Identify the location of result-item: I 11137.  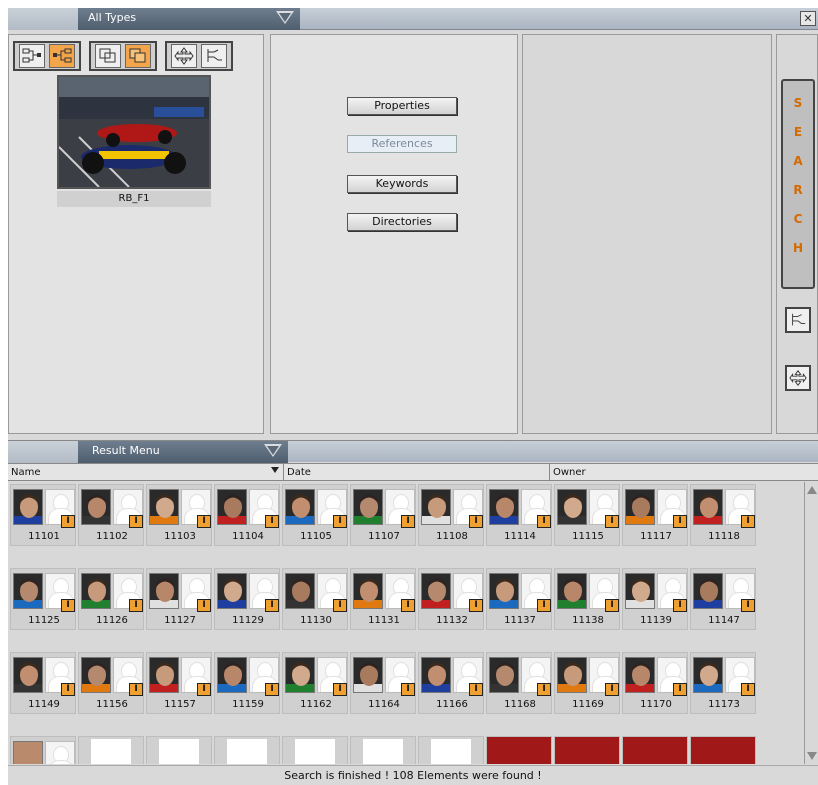
(519, 599).